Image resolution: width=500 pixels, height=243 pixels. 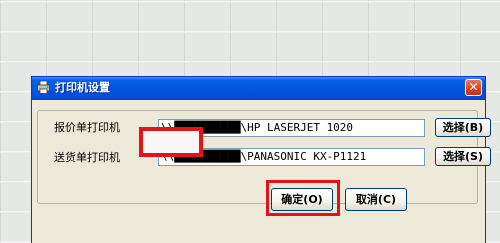 I want to click on close-icon: ✕, so click(x=473, y=87).